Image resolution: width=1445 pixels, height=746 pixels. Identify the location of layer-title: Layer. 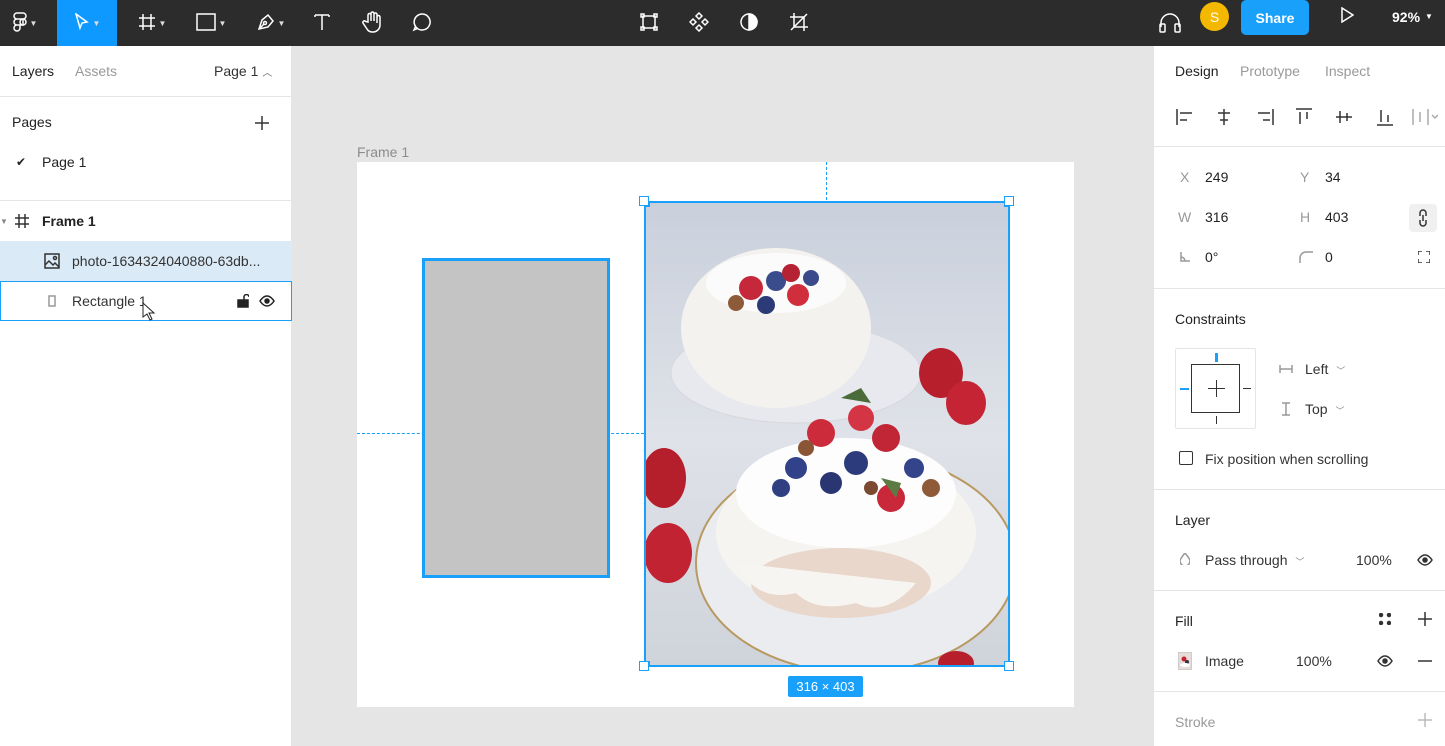
(1193, 520).